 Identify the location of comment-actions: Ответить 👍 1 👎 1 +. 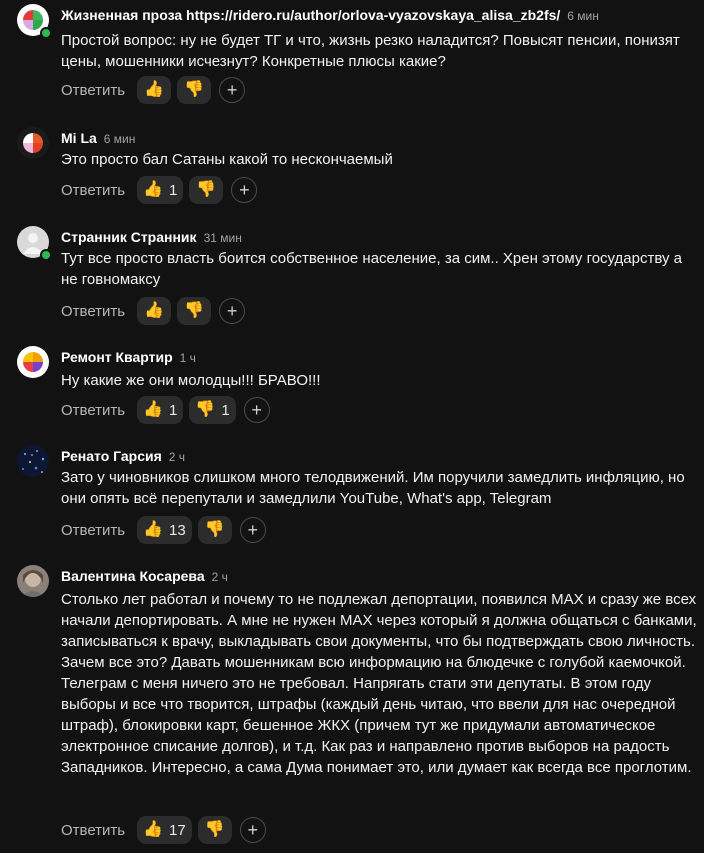
(165, 410).